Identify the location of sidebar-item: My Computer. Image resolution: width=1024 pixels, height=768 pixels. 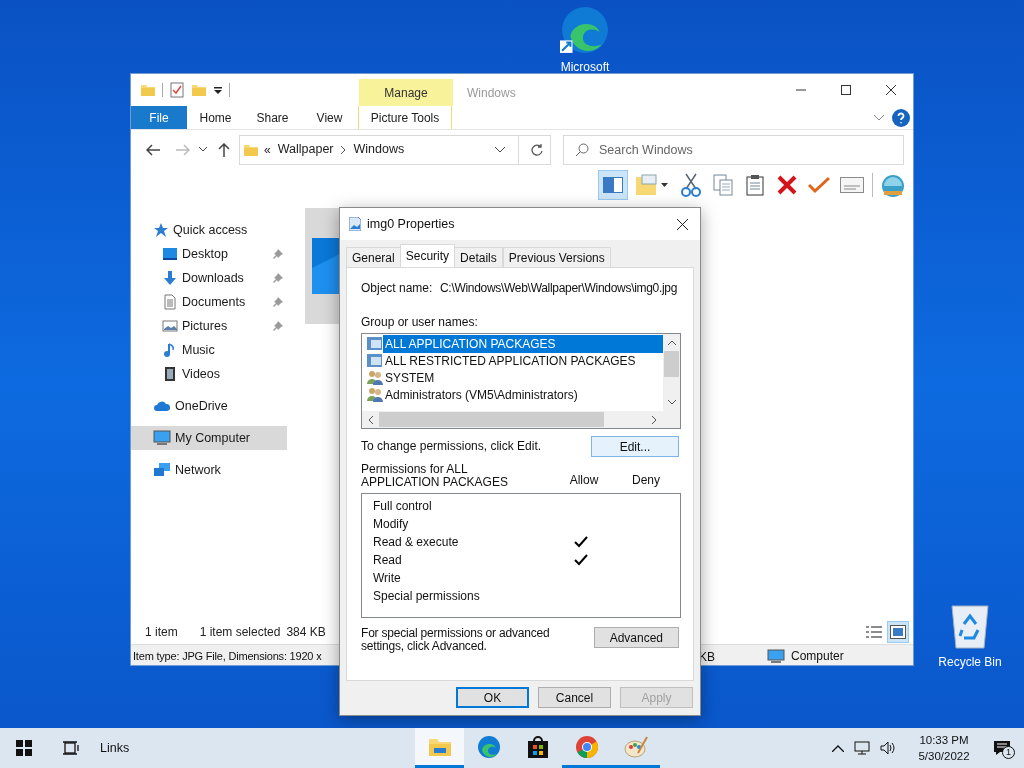
(209, 438).